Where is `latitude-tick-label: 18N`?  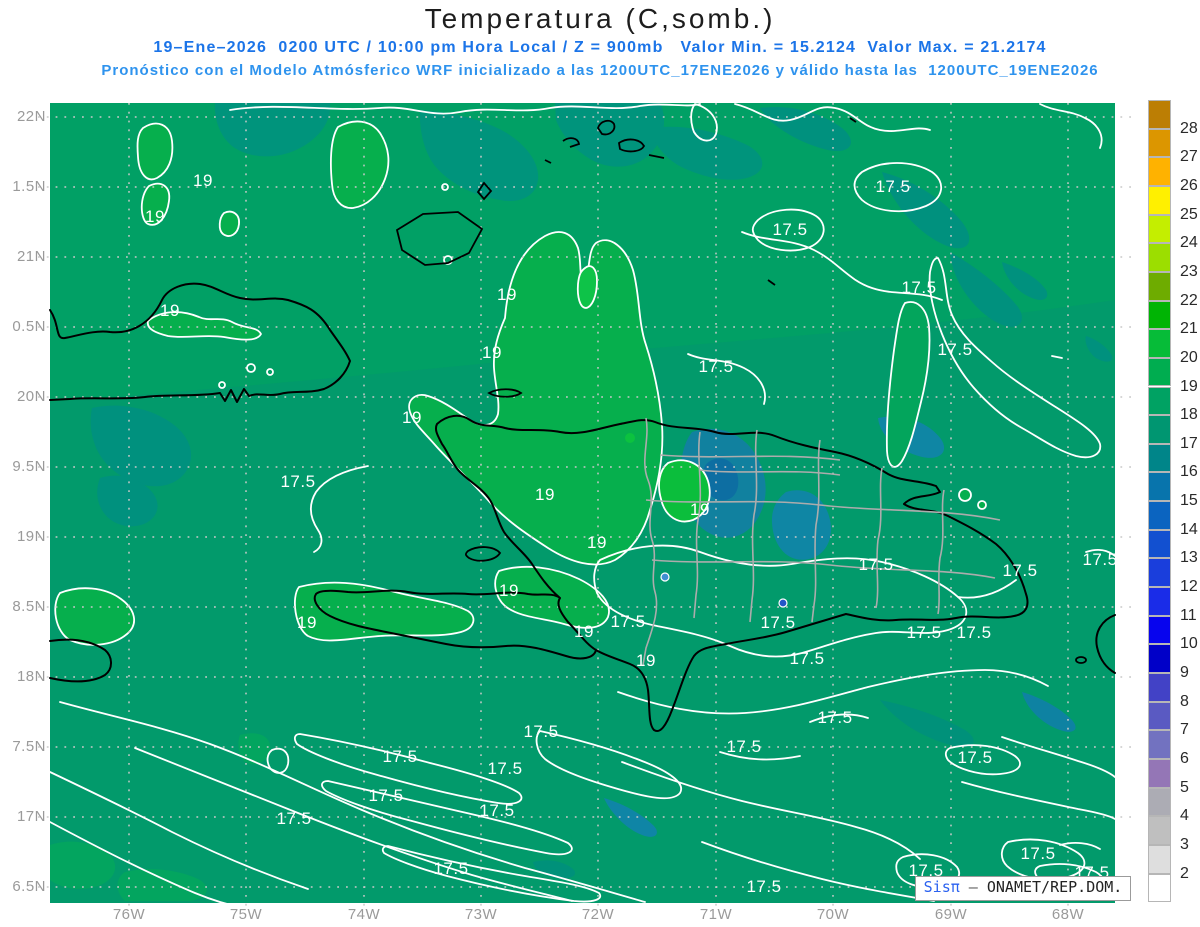
latitude-tick-label: 18N is located at coordinates (31, 676).